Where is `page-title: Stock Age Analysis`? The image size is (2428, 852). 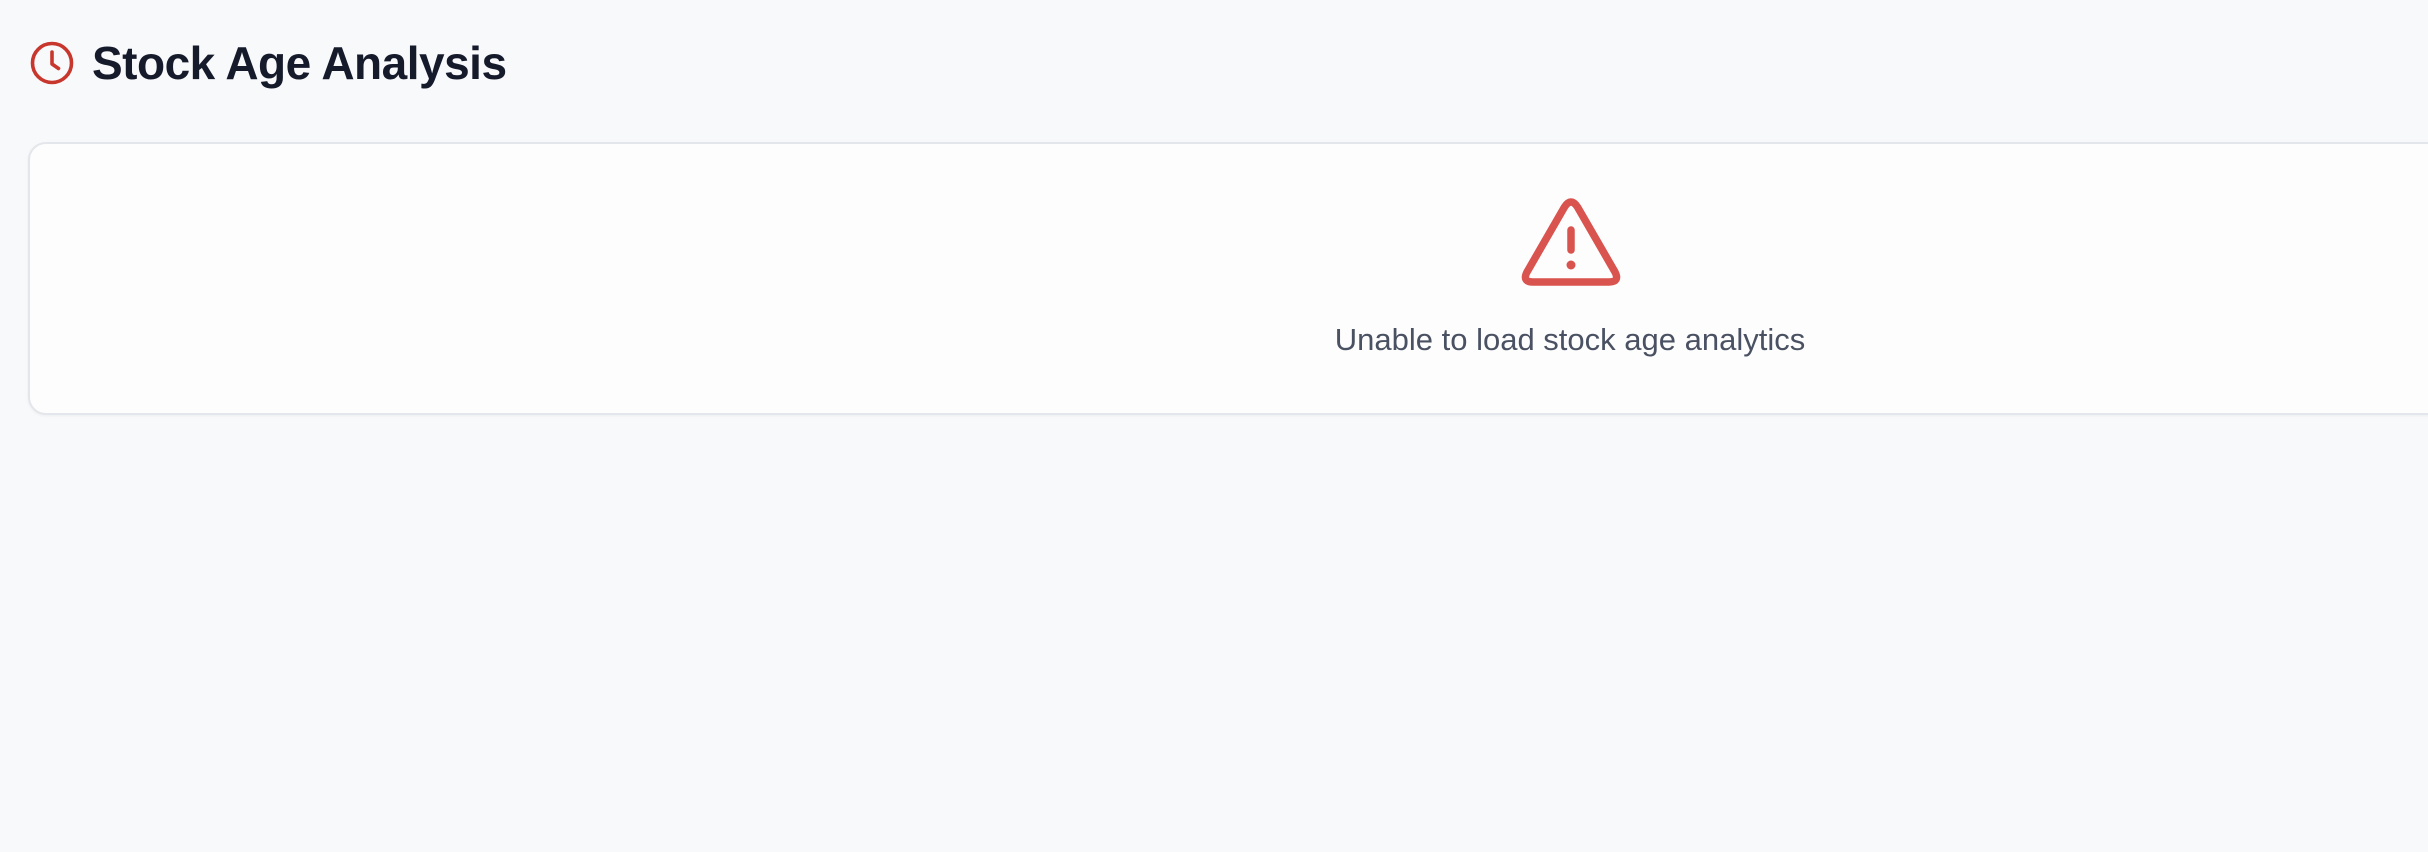 page-title: Stock Age Analysis is located at coordinates (299, 63).